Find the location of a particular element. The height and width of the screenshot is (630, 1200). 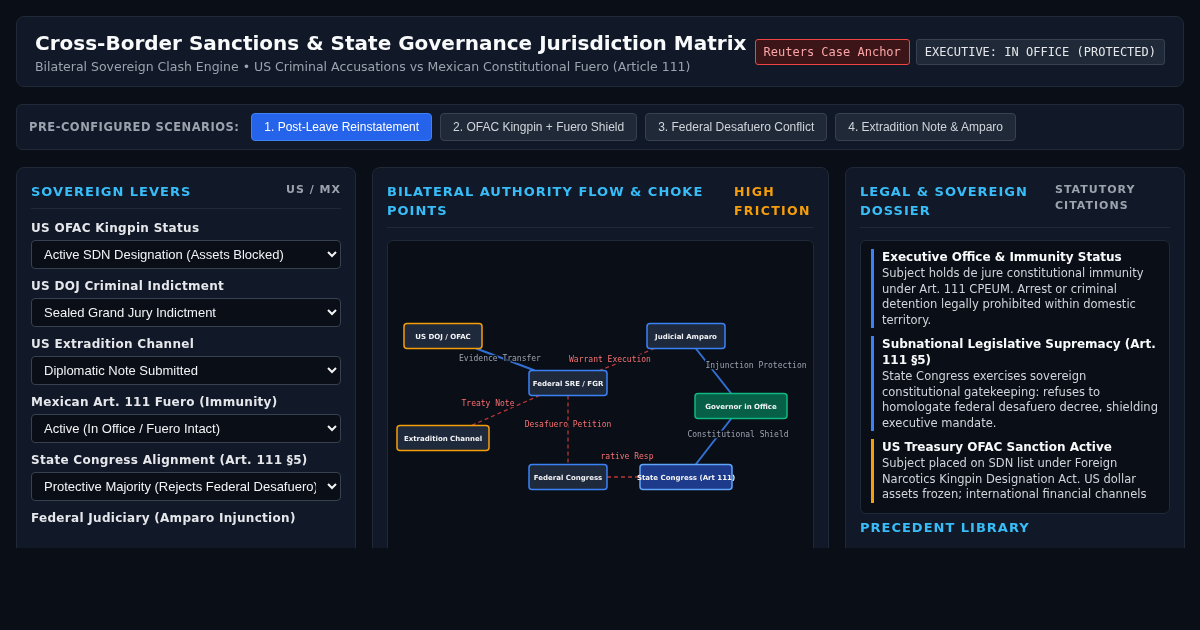

entry-title: Executive Office & Immunity Status is located at coordinates (1002, 257).